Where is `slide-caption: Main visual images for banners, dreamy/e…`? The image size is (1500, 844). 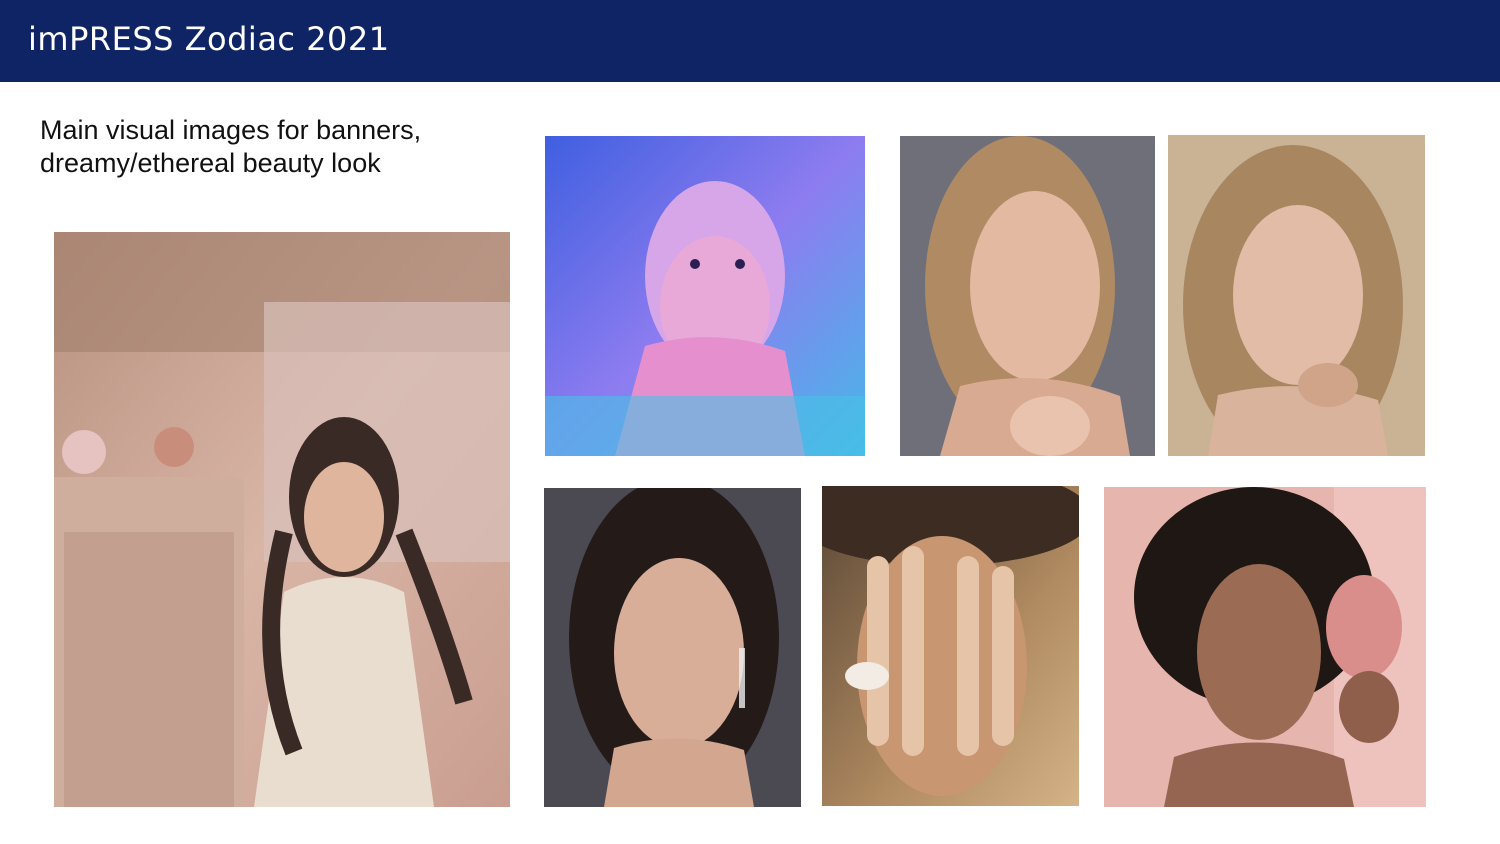
slide-caption: Main visual images for banners, dreamy/e… is located at coordinates (275, 147).